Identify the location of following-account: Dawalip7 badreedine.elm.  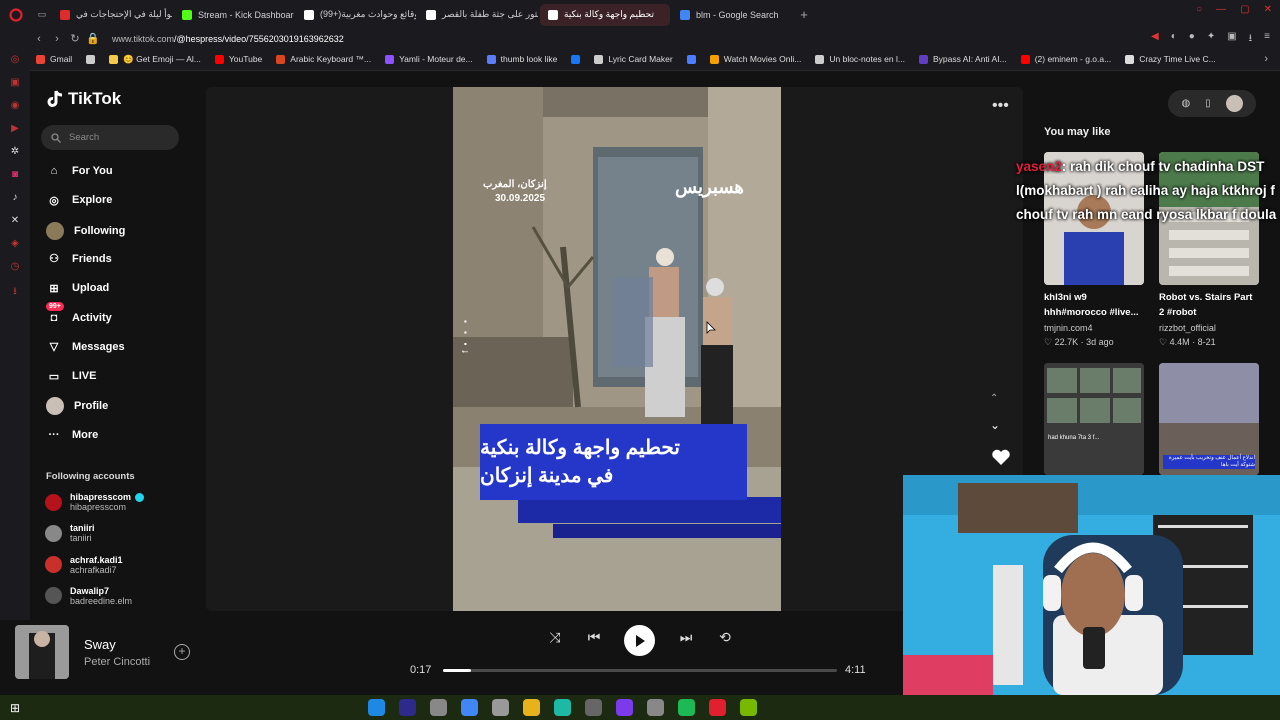
(88, 596).